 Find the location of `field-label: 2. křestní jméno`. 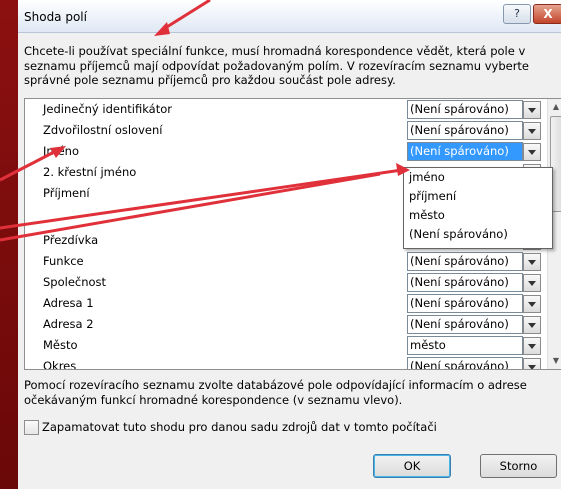

field-label: 2. křestní jméno is located at coordinates (90, 172).